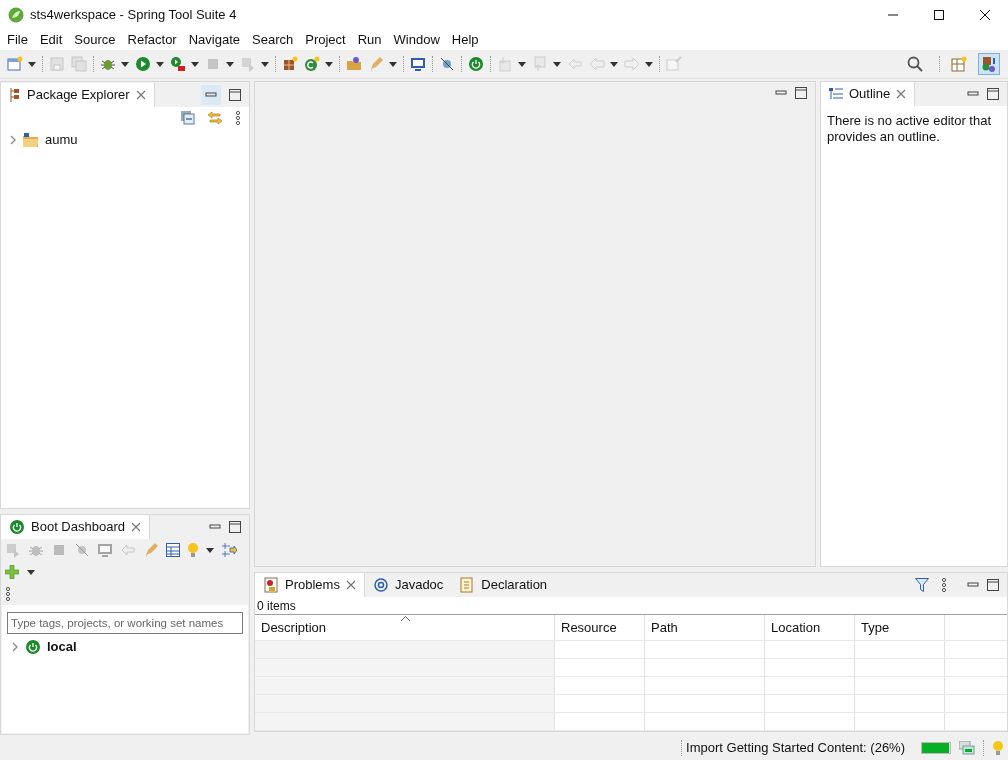  What do you see at coordinates (125, 623) in the screenshot?
I see `filter-field: Type tags, projects, or working set names` at bounding box center [125, 623].